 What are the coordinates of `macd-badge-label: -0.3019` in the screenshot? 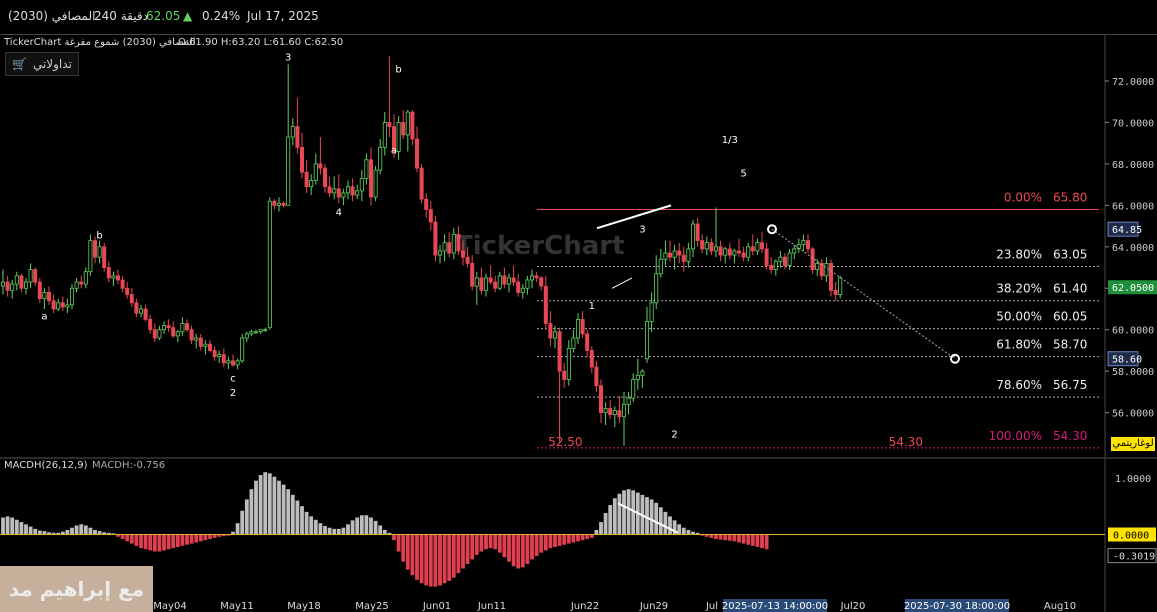 It's located at (1134, 557).